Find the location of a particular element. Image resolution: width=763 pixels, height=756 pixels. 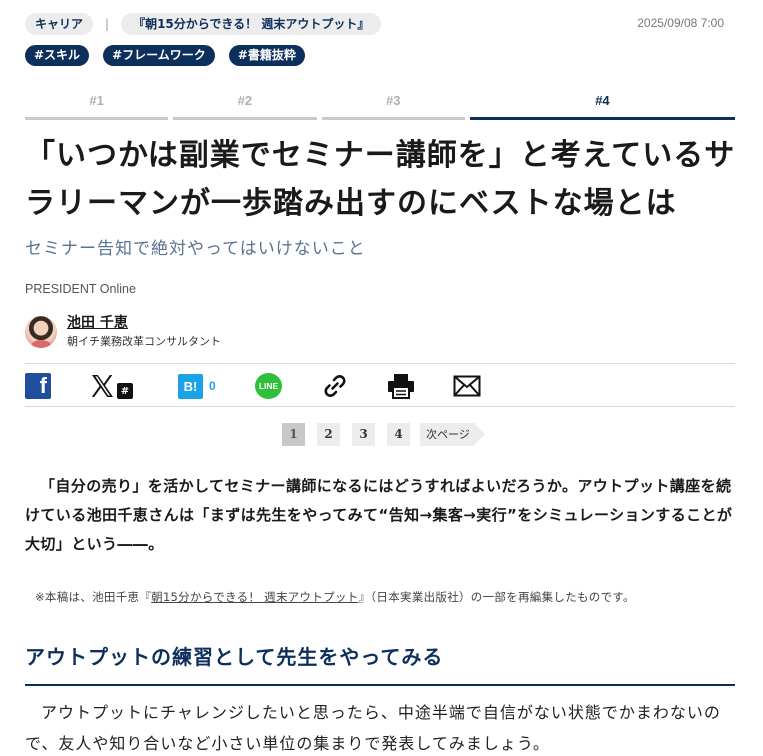

page-4-button: 4 is located at coordinates (398, 434).